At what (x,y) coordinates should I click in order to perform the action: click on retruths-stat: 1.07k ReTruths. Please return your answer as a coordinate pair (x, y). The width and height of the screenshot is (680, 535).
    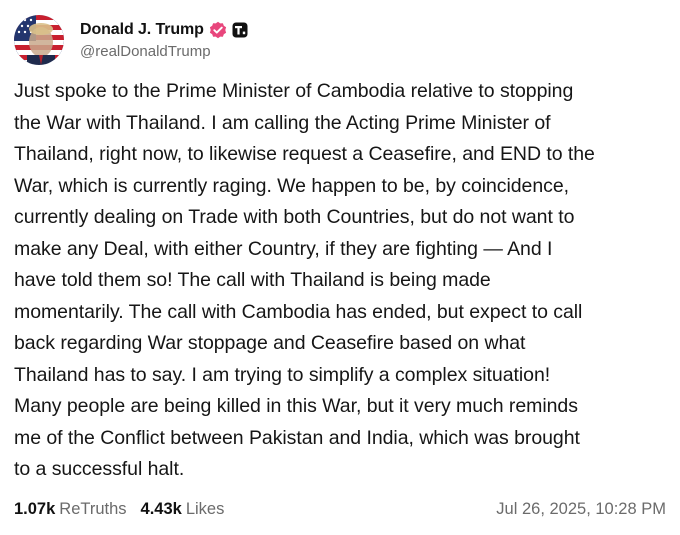
    Looking at the image, I should click on (70, 509).